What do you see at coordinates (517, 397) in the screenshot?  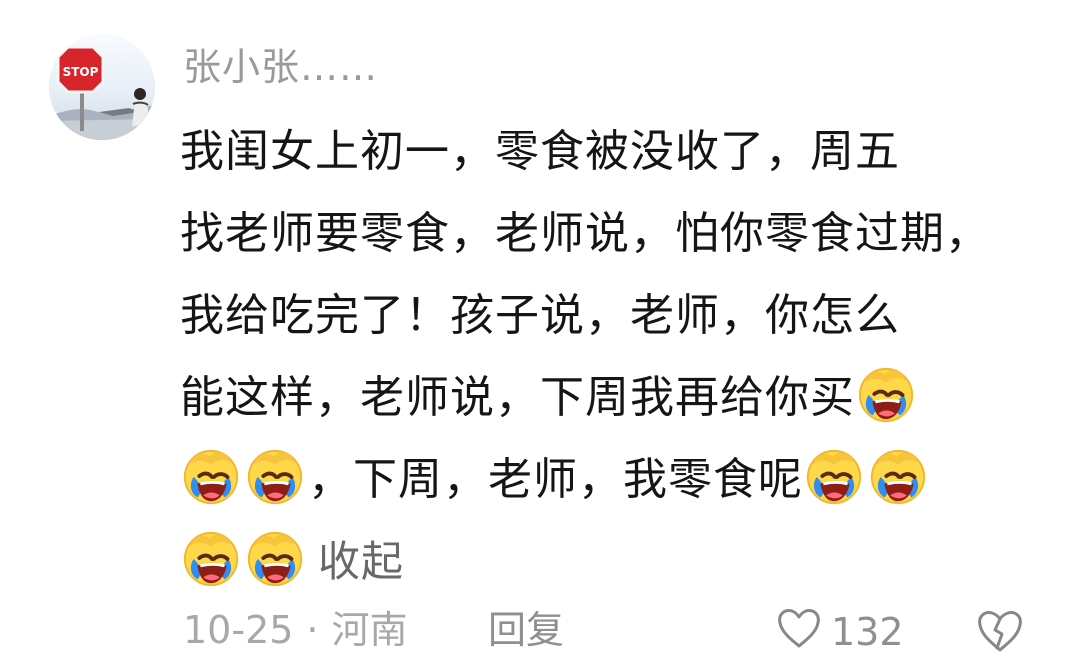 I see `comment-line-4-text: 能这样，老师说，下周我再给你买` at bounding box center [517, 397].